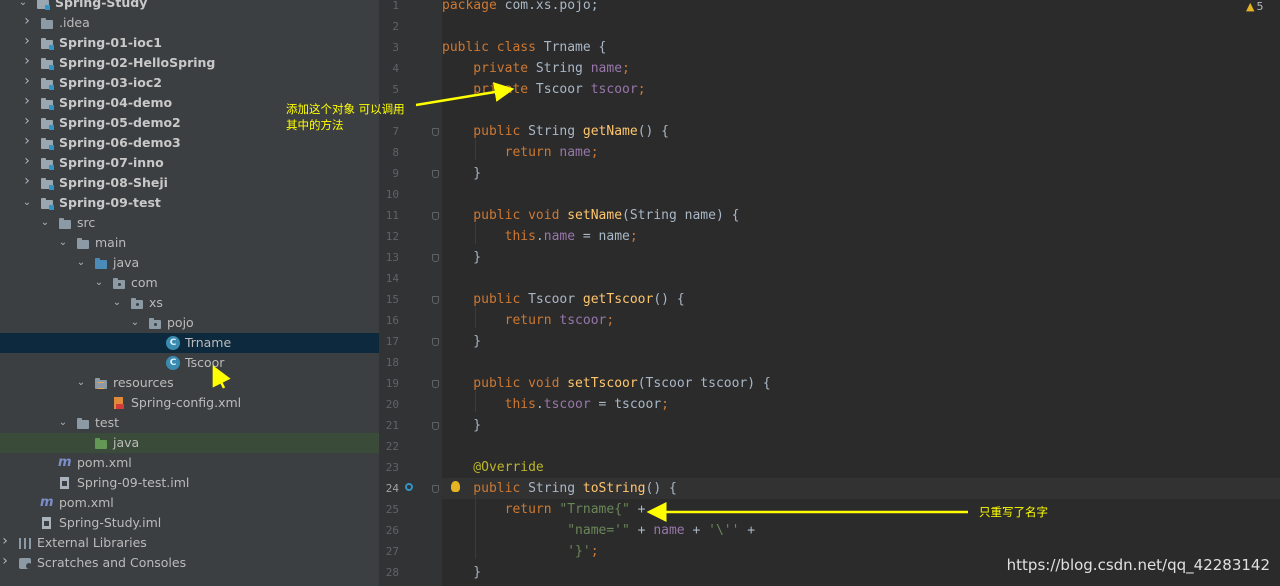  What do you see at coordinates (189, 563) in the screenshot?
I see `tree-row-scratches-and-consoles: › Scratches and Consoles` at bounding box center [189, 563].